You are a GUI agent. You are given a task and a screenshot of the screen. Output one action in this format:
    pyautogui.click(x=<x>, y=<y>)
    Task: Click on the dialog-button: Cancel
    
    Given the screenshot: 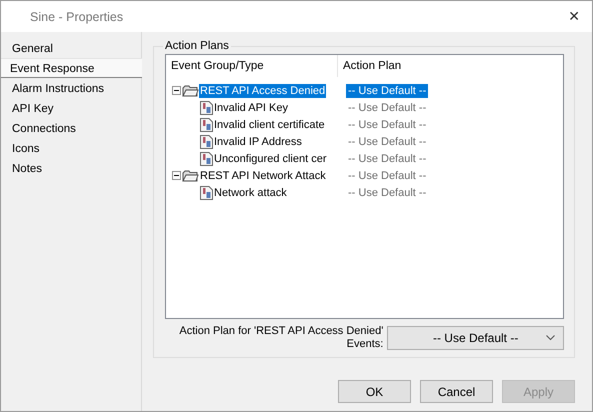 What is the action you would take?
    pyautogui.click(x=456, y=391)
    